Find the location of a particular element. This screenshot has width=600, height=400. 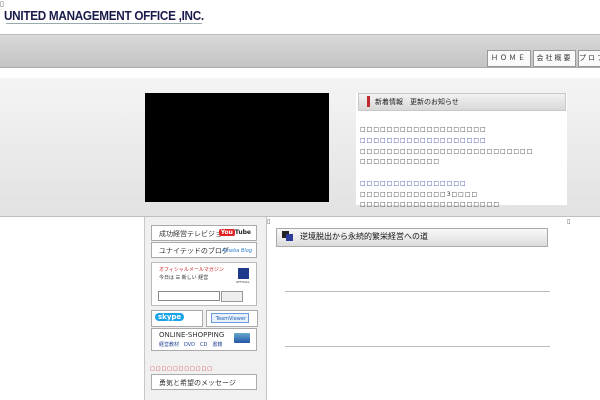

news-item: □□□□□□□□□□□□□□□□□□□□□□□□□□ is located at coordinates (447, 151).